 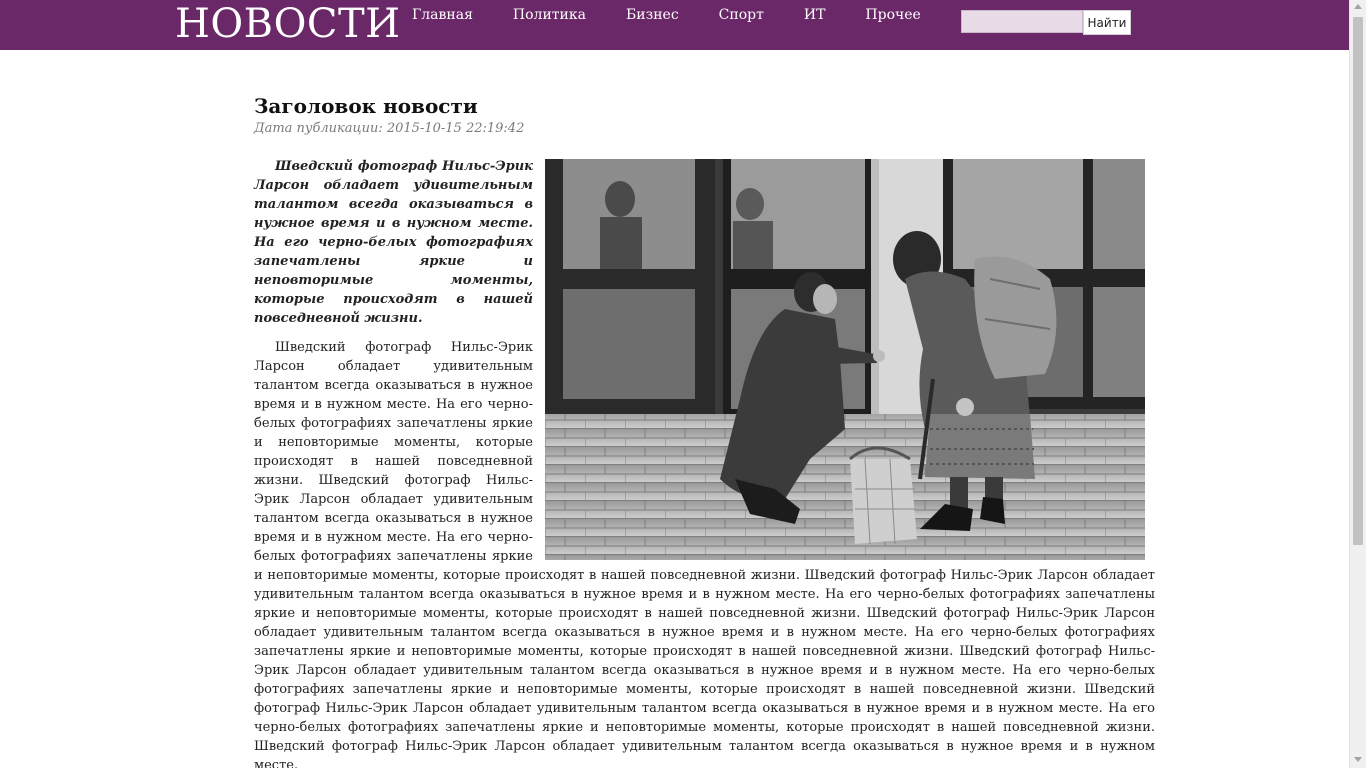 I want to click on nav-link-home: Главная, so click(x=442, y=16).